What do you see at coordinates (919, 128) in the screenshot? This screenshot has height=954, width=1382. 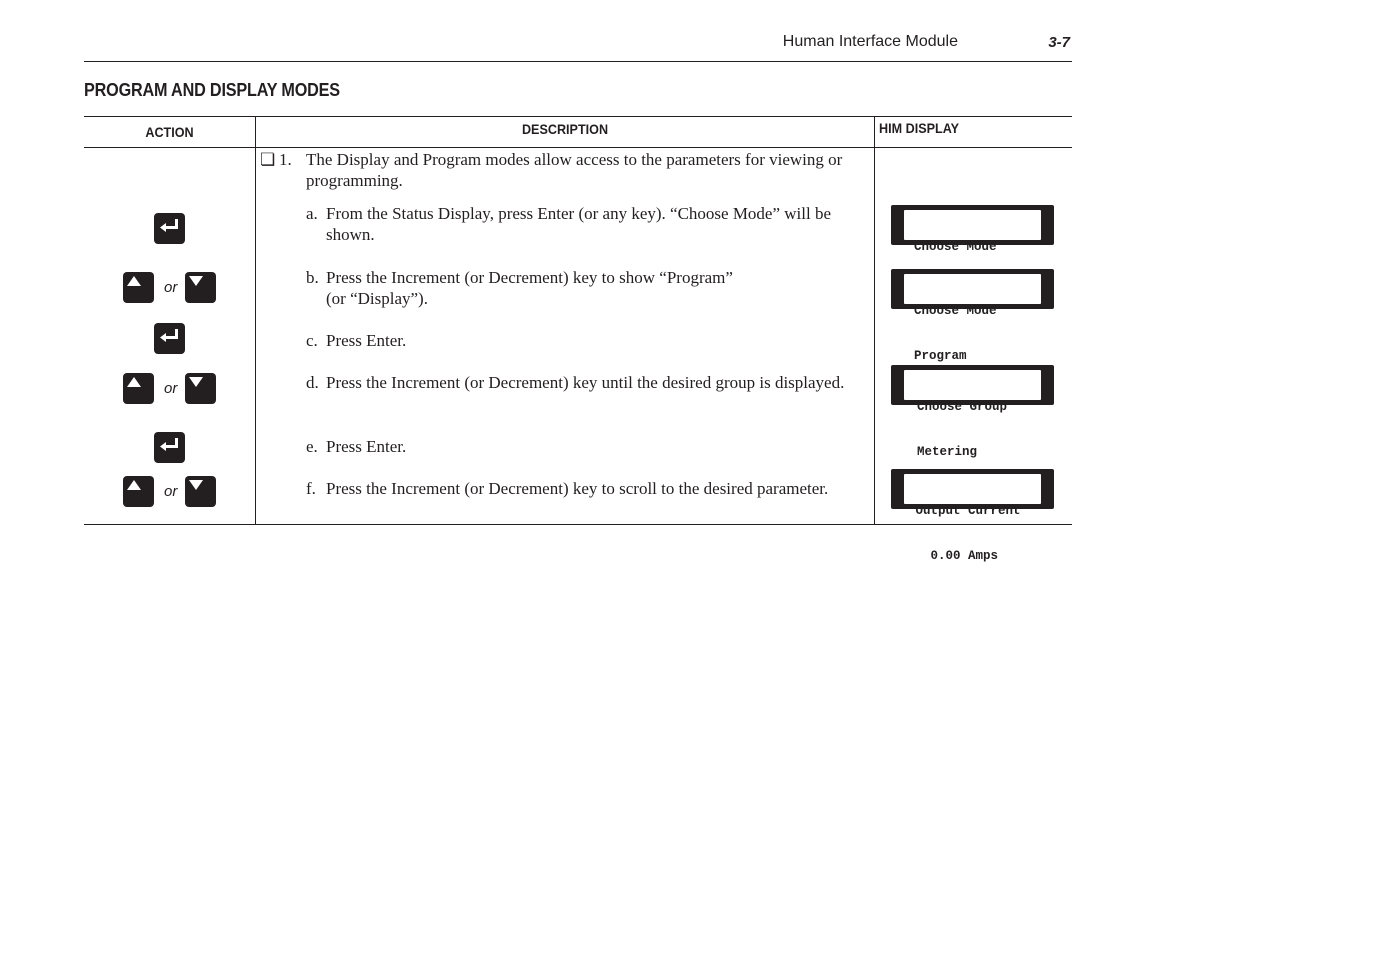 I see `header-him-display: HIM DISPLAY` at bounding box center [919, 128].